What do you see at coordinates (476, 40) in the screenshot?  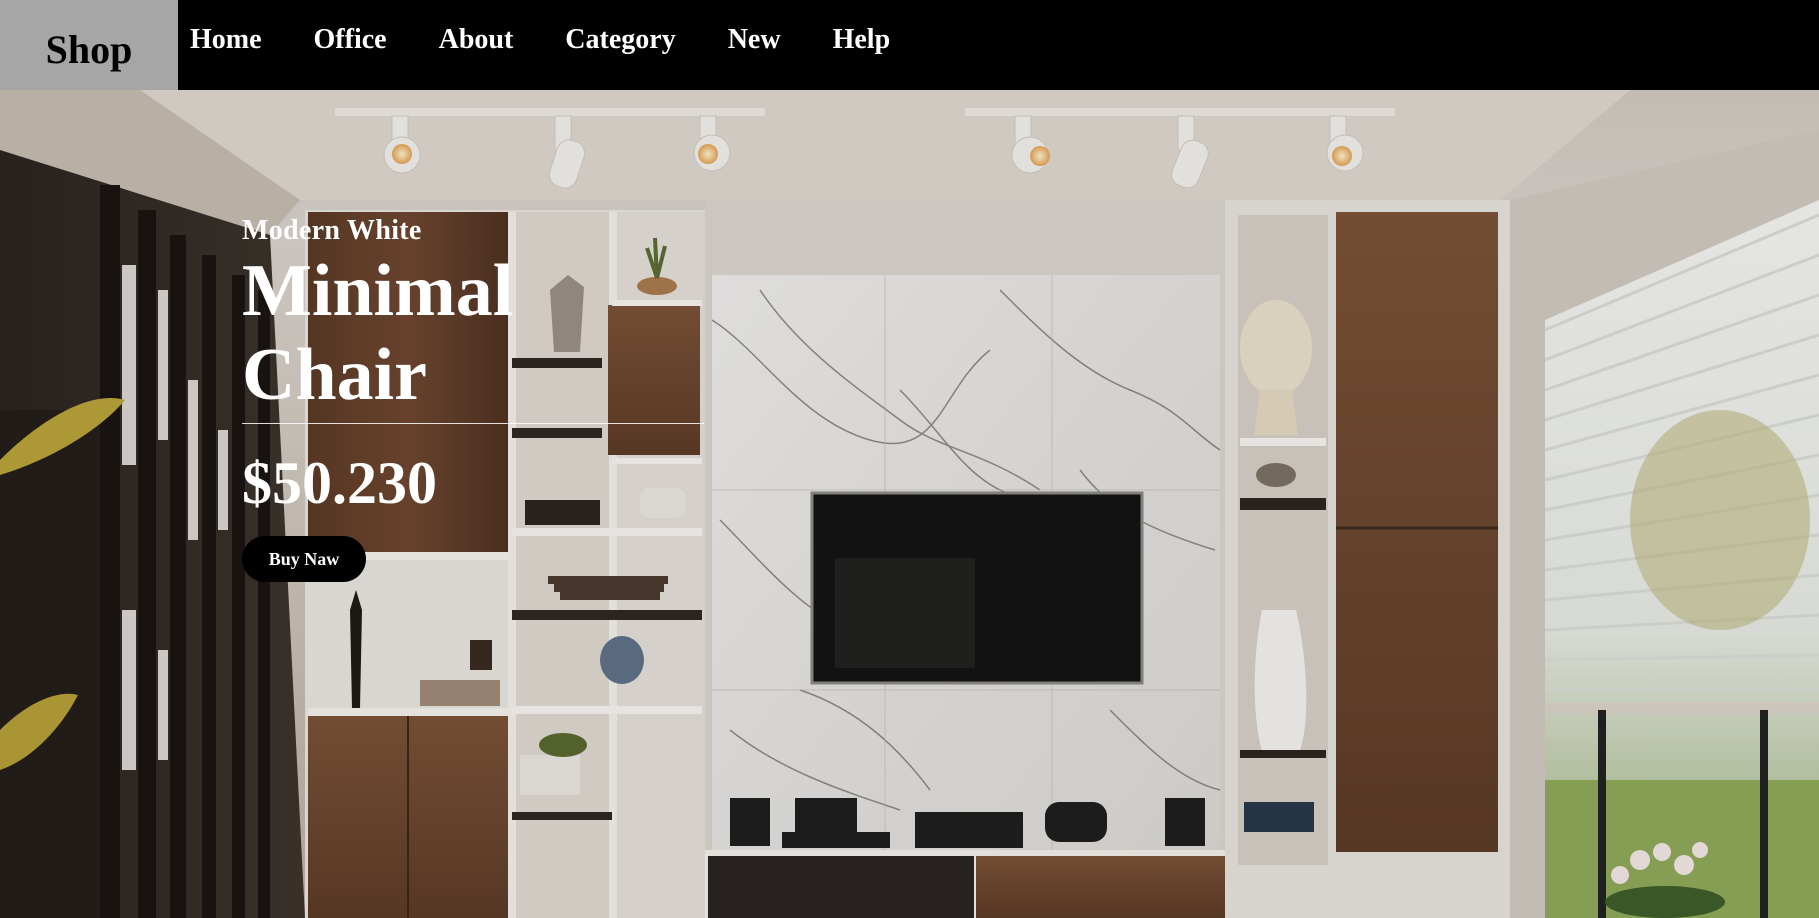 I see `nav-about: About` at bounding box center [476, 40].